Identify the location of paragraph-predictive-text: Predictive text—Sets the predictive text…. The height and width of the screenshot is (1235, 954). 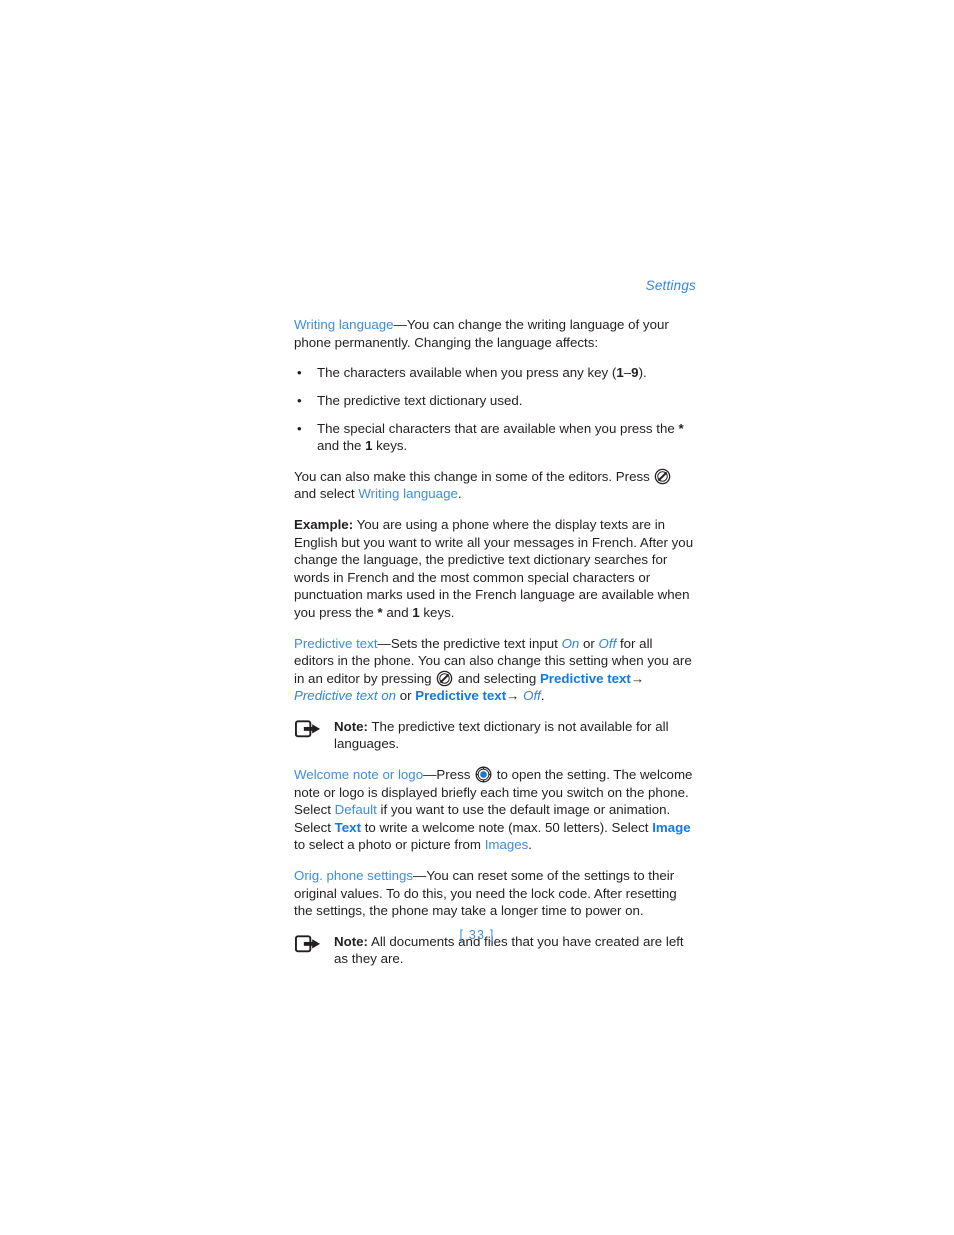
(495, 670).